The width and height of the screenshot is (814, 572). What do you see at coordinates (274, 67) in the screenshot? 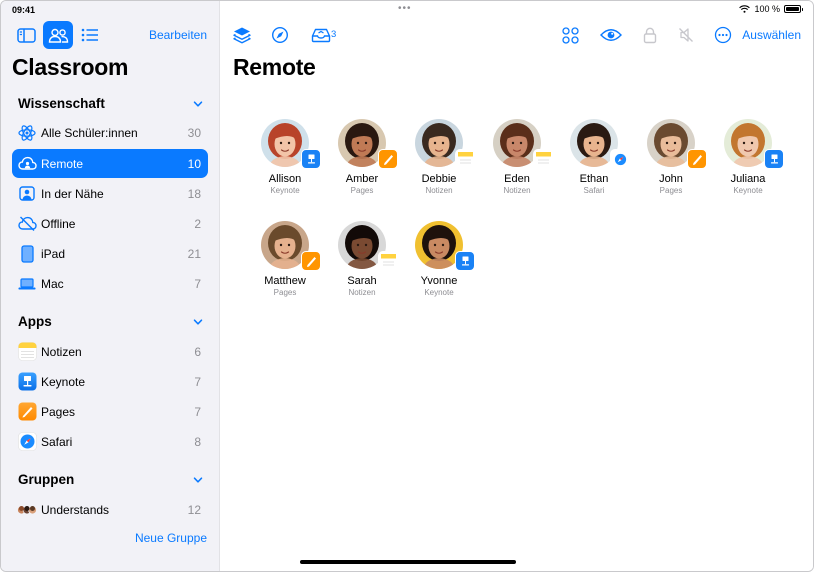
I see `page-title: Remote` at bounding box center [274, 67].